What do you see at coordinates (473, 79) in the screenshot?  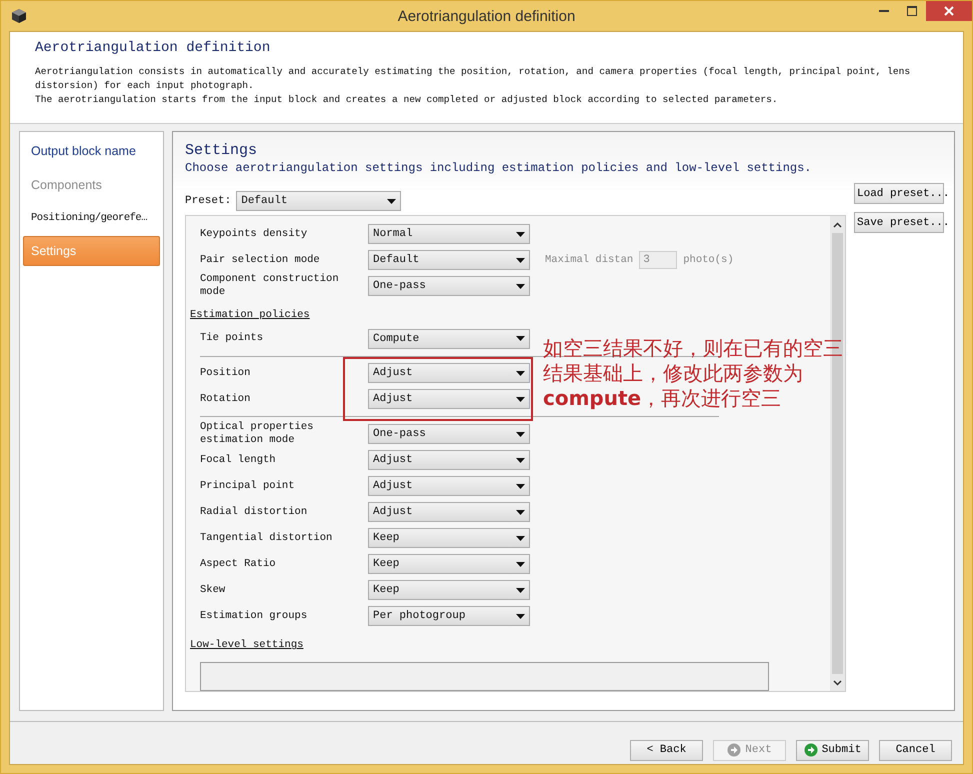 I see `description-text: Aerotriangulation consists in automatically and accurately estimating the position, rotation, and camera properties (focal length, principal point, lens distorsion) for each input photograph.` at bounding box center [473, 79].